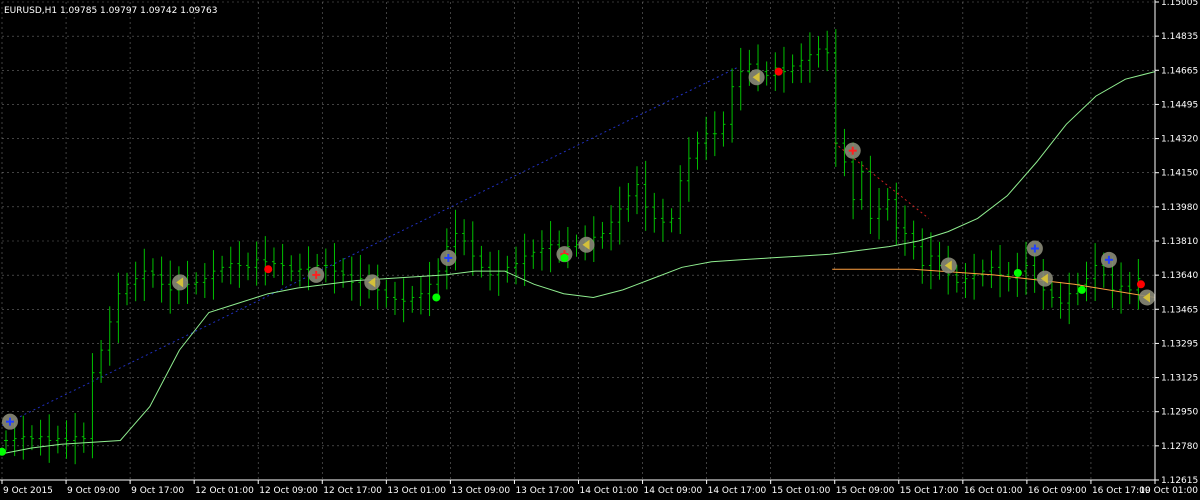 This screenshot has width=1200, height=500. Describe the element at coordinates (1179, 242) in the screenshot. I see `y-tick-label: 1.13810` at that location.